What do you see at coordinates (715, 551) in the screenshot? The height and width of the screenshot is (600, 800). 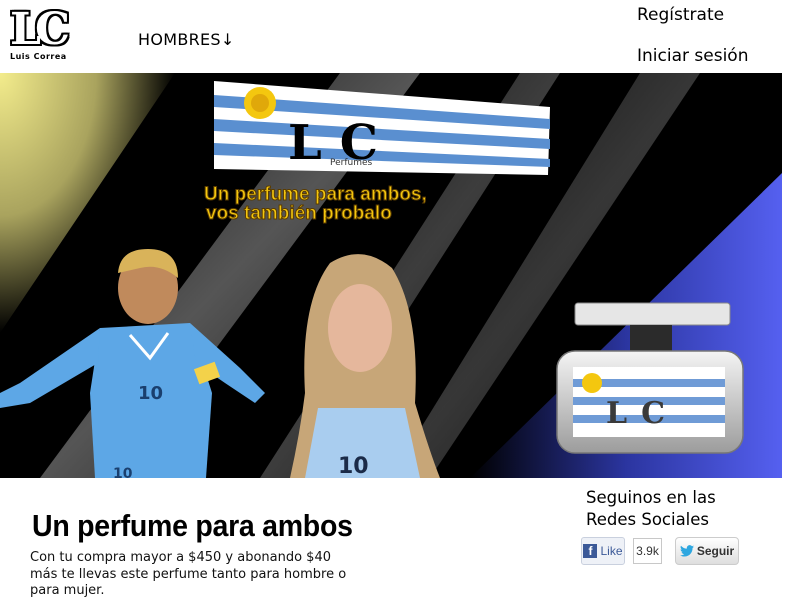 I see `twitter-follow-label: Seguir` at bounding box center [715, 551].